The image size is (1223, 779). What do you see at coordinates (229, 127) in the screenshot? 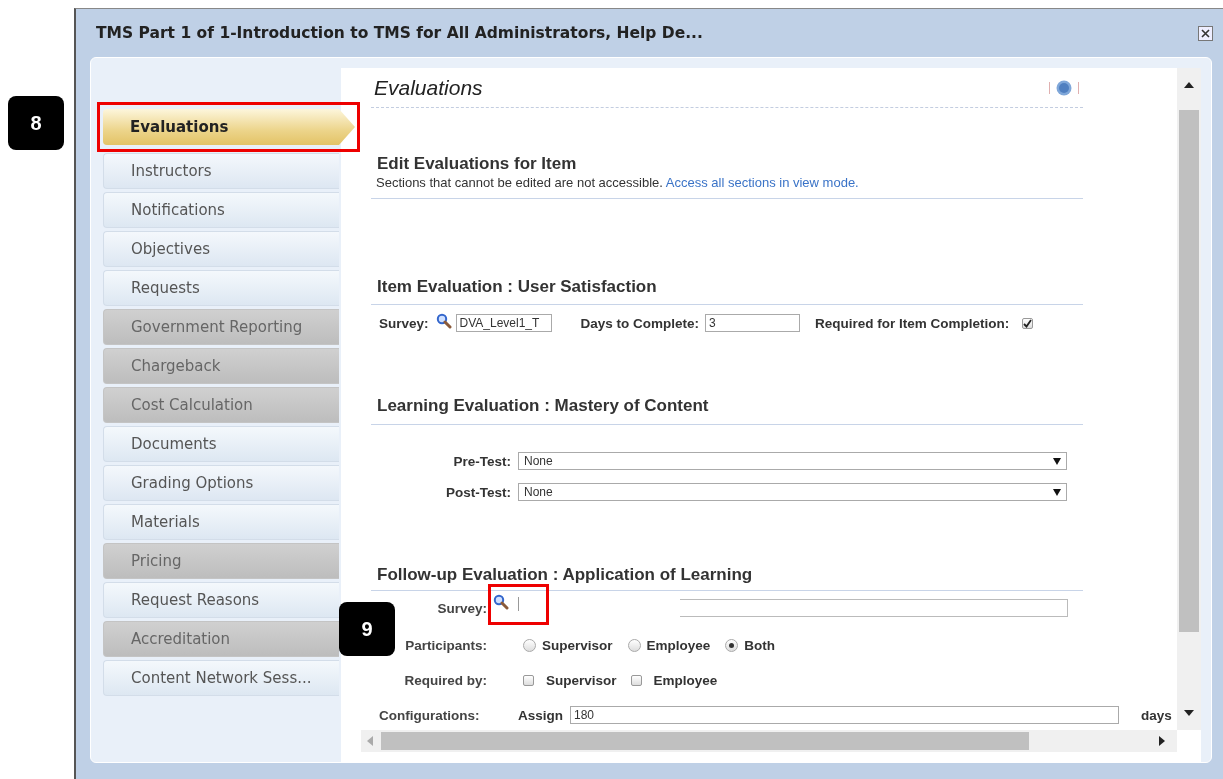
I see `sidebar-item: Evaluations` at bounding box center [229, 127].